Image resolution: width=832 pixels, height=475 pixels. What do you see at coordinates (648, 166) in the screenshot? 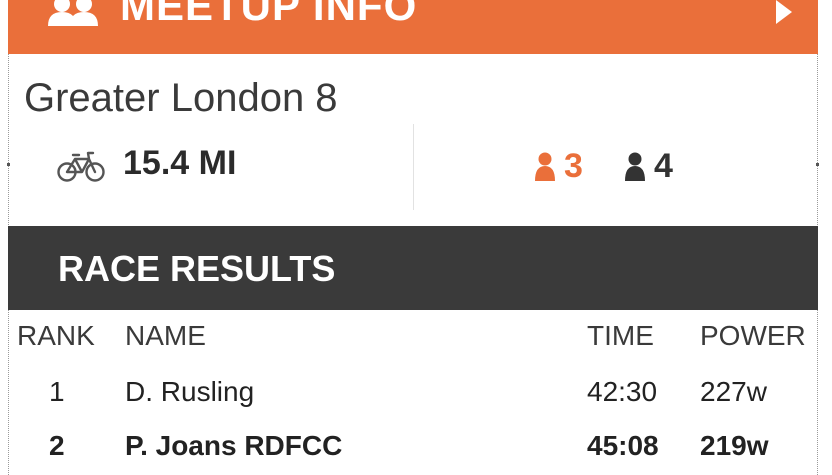
I see `rider-count-dark: 4` at bounding box center [648, 166].